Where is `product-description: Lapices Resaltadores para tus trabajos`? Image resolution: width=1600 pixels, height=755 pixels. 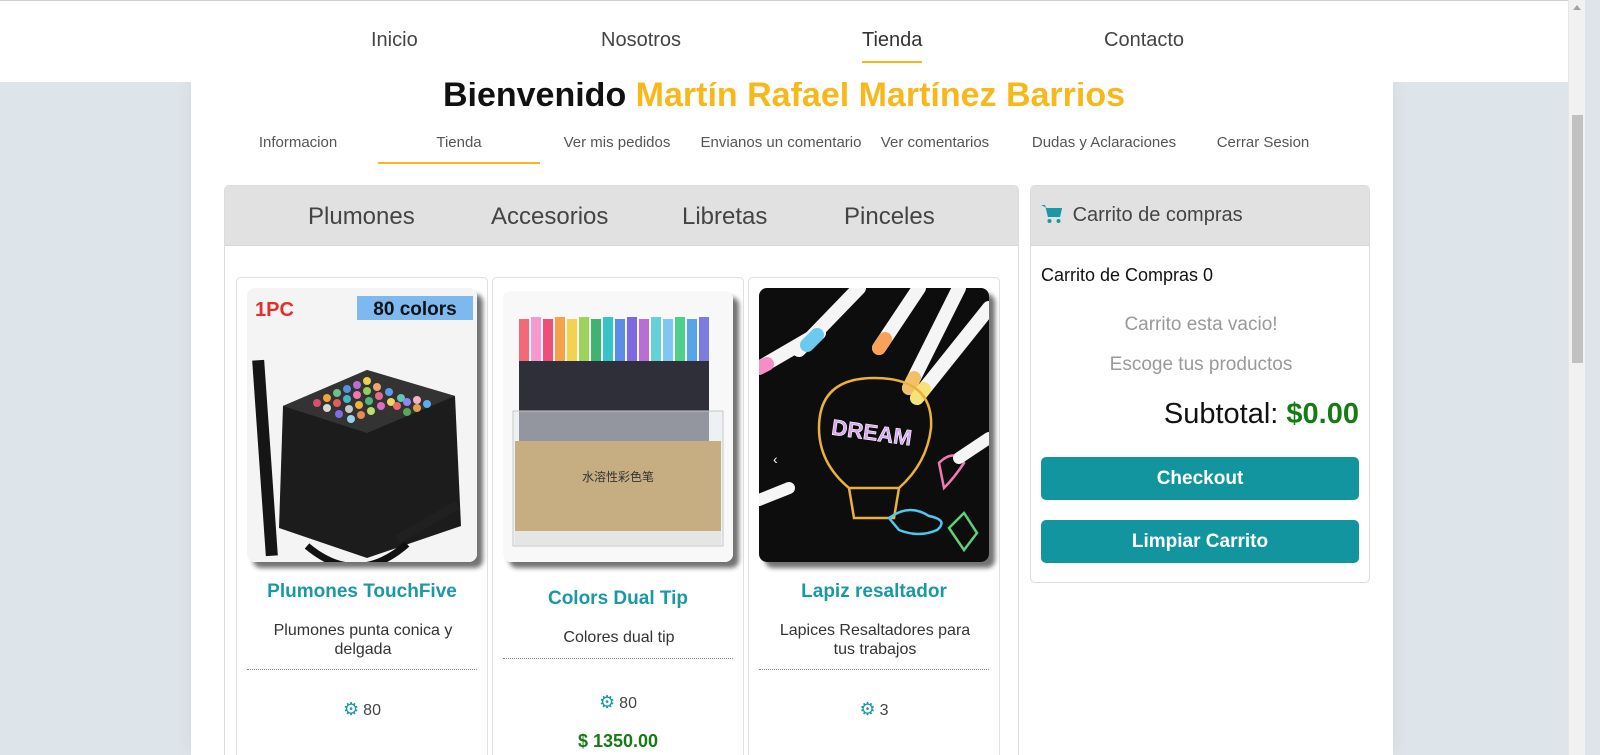
product-description: Lapices Resaltadores para tus trabajos is located at coordinates (875, 640).